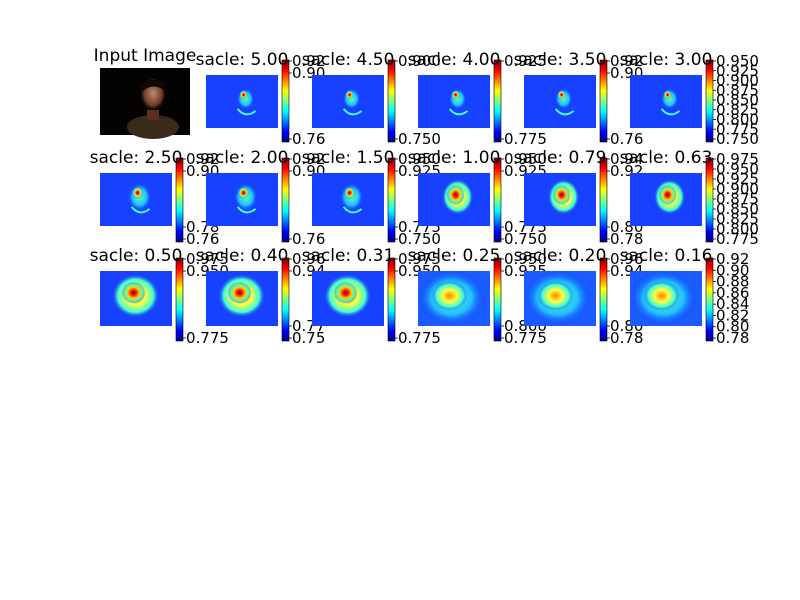 This screenshot has width=800, height=600. What do you see at coordinates (454, 256) in the screenshot?
I see `panel-title: sacle: 0.25` at bounding box center [454, 256].